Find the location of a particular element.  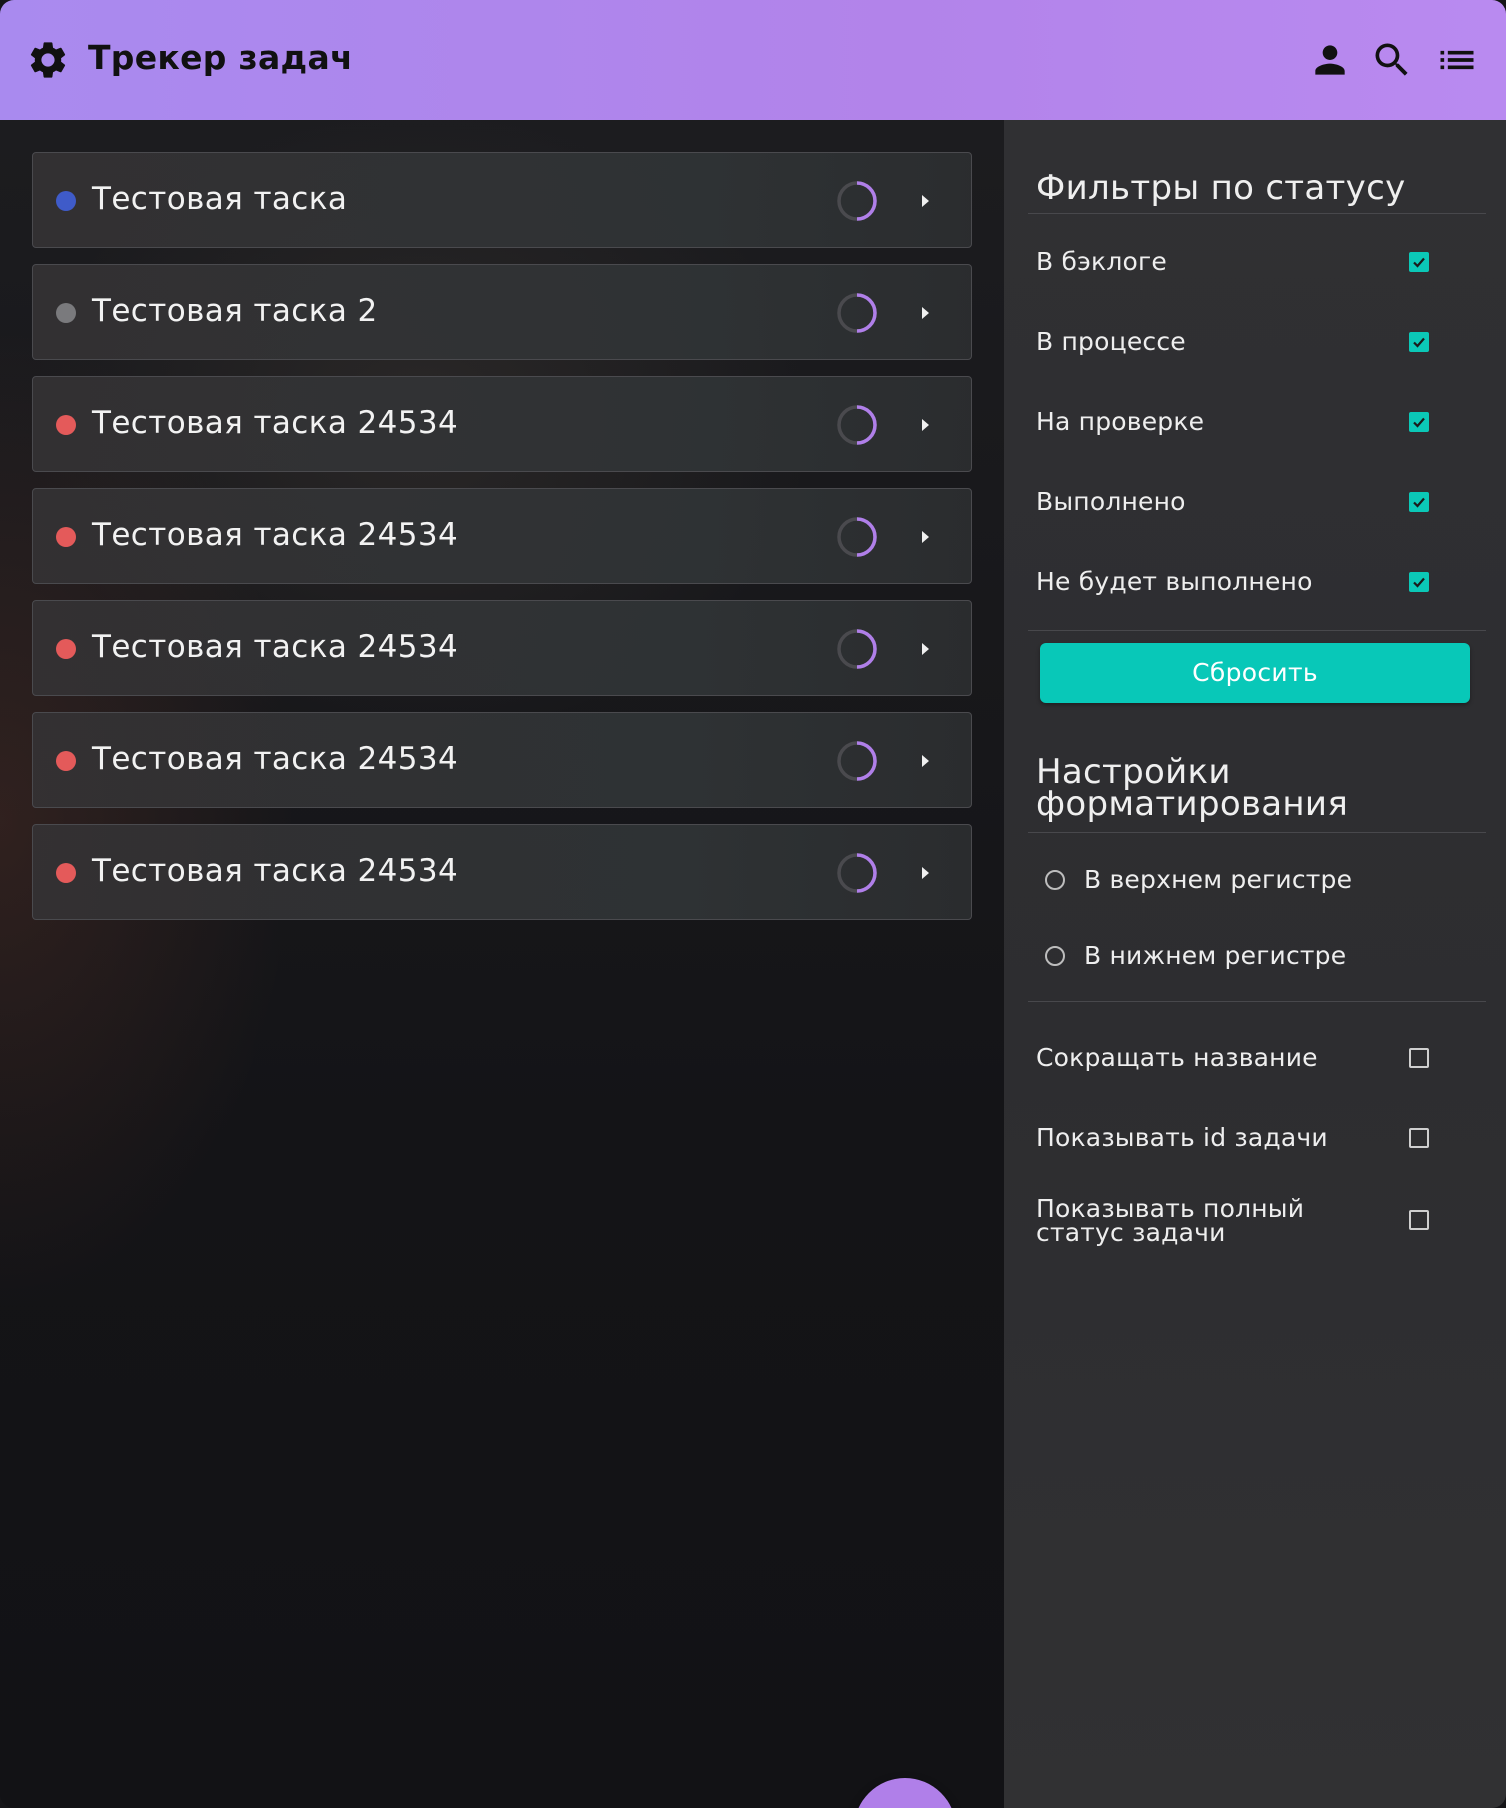

filter-in-progress-checkbox is located at coordinates (1419, 342).